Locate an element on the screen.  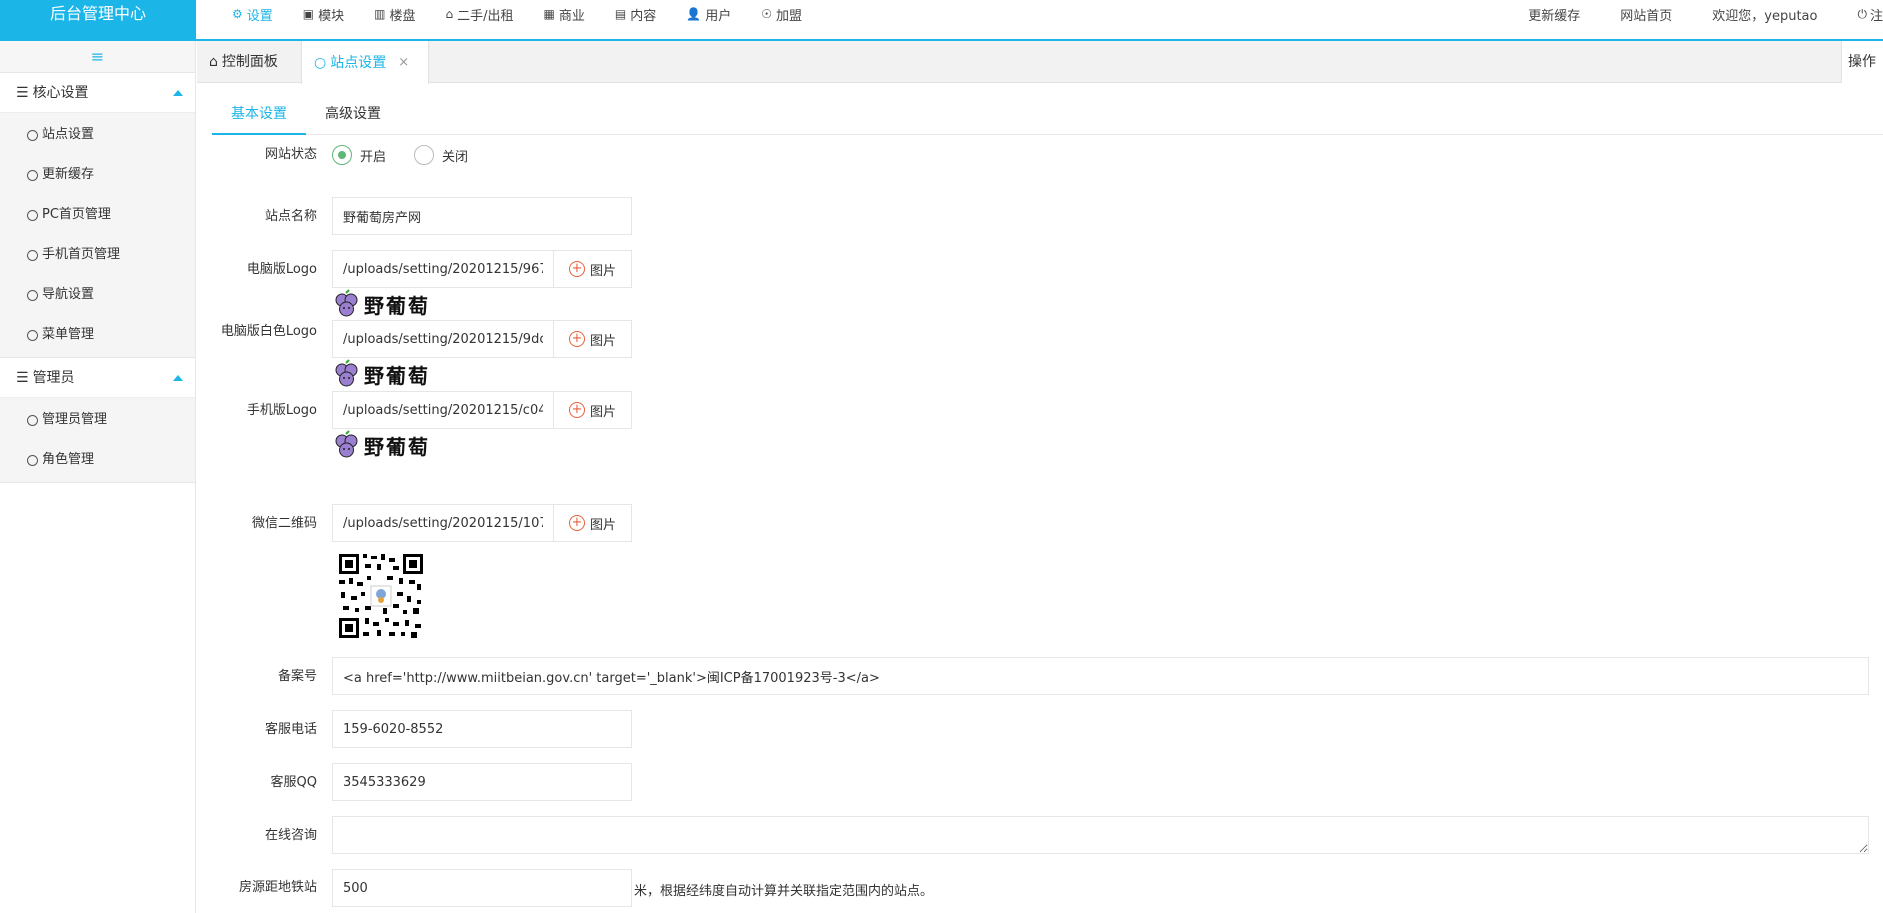
module-icon: ▣ is located at coordinates (308, 14).